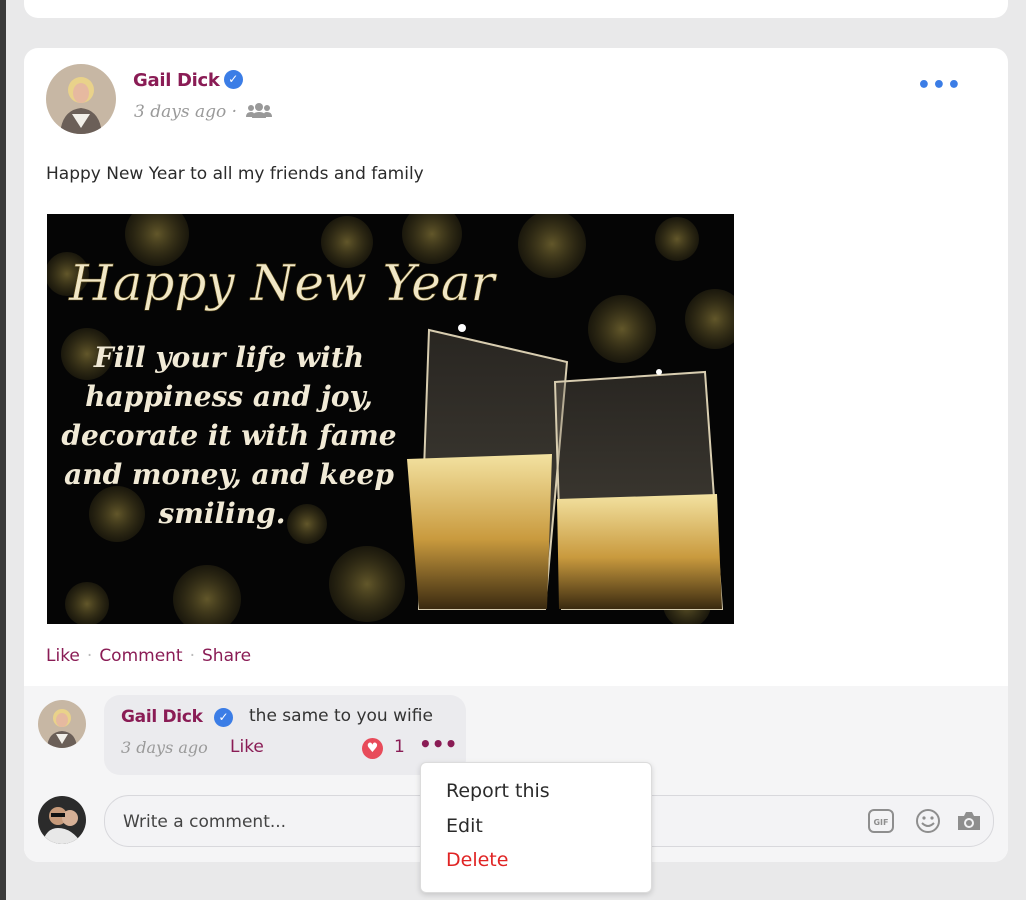 The height and width of the screenshot is (900, 1026). I want to click on gif-icon: GIF, so click(881, 823).